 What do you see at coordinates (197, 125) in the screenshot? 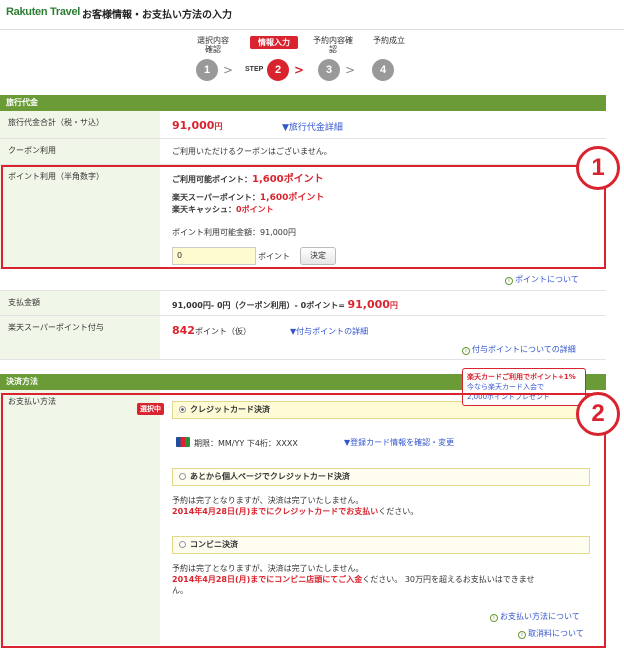
I see `total-value: 91,000円` at bounding box center [197, 125].